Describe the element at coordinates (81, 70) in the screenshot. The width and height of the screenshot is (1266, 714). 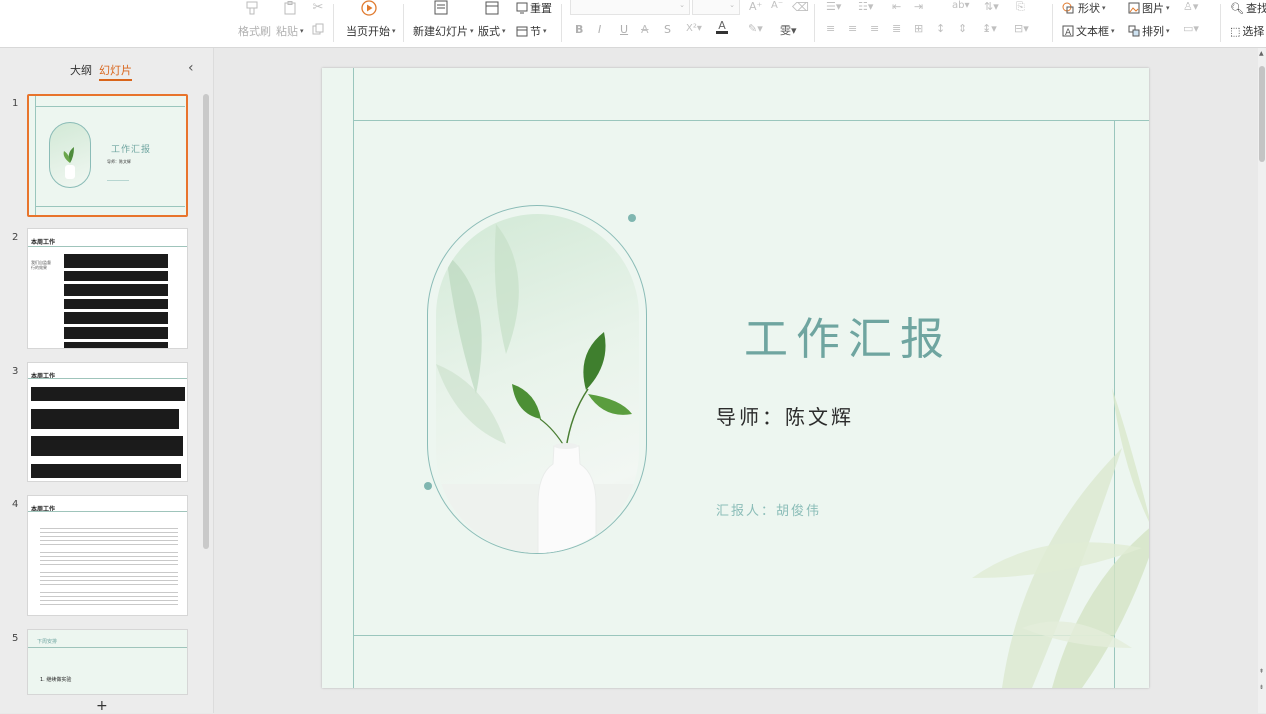
I see `tab-outline: 大纲` at that location.